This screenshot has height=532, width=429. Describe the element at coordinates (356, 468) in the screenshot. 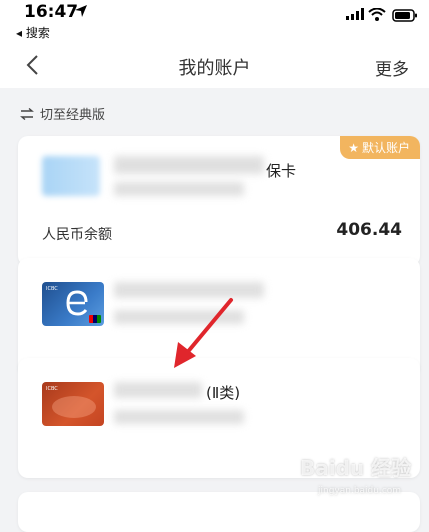

I see `watermark-logo: Baidu 经验` at that location.